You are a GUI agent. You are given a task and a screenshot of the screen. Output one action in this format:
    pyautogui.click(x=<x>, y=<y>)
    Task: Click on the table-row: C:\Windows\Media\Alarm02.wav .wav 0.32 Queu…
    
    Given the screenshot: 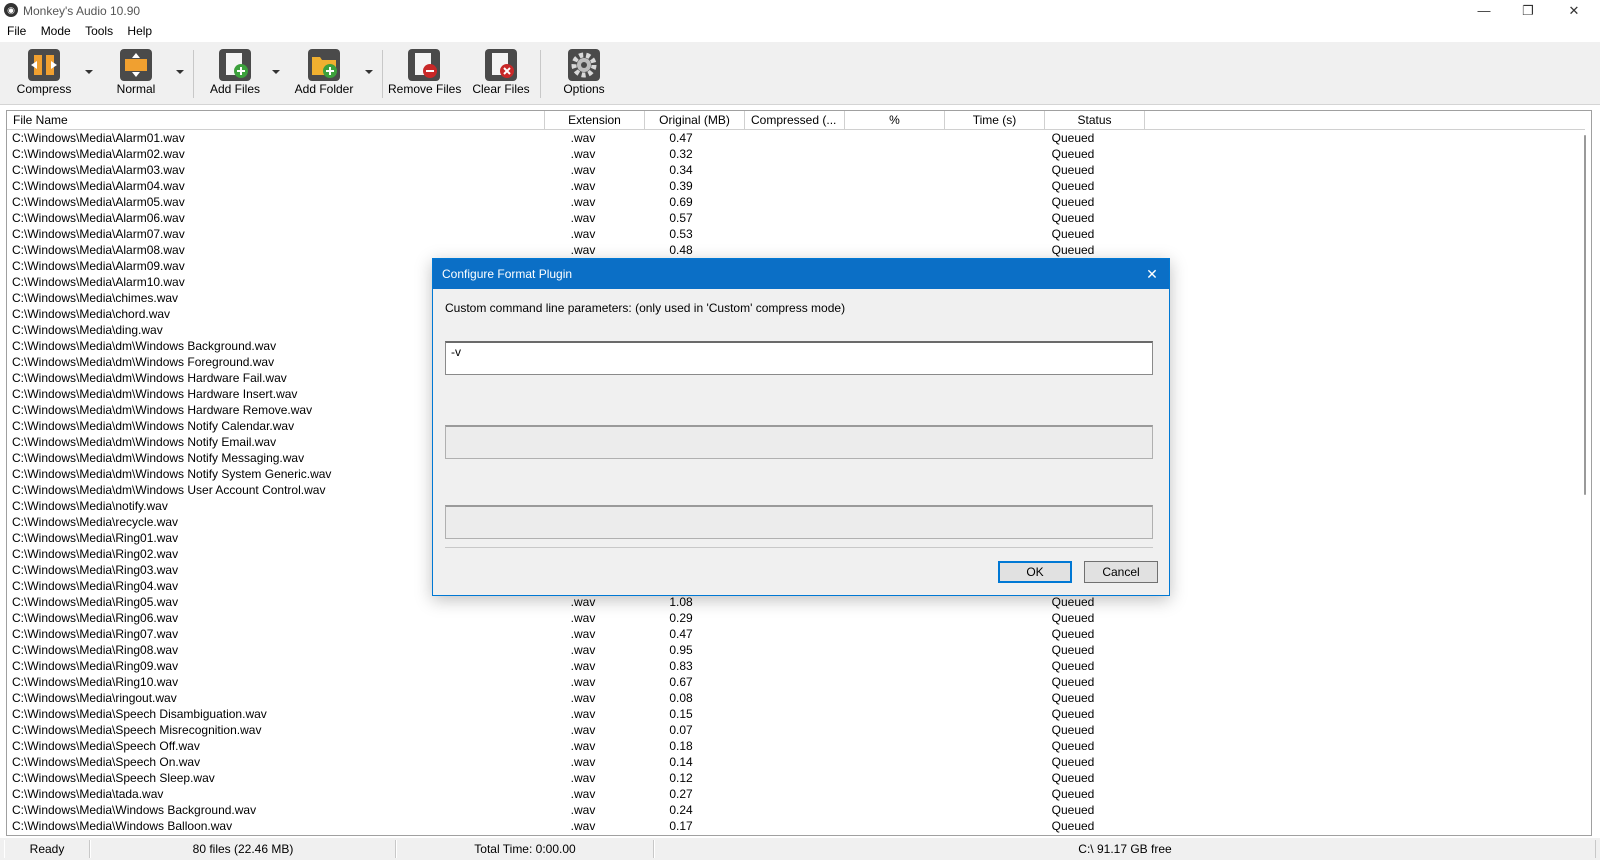 What is the action you would take?
    pyautogui.click(x=796, y=154)
    